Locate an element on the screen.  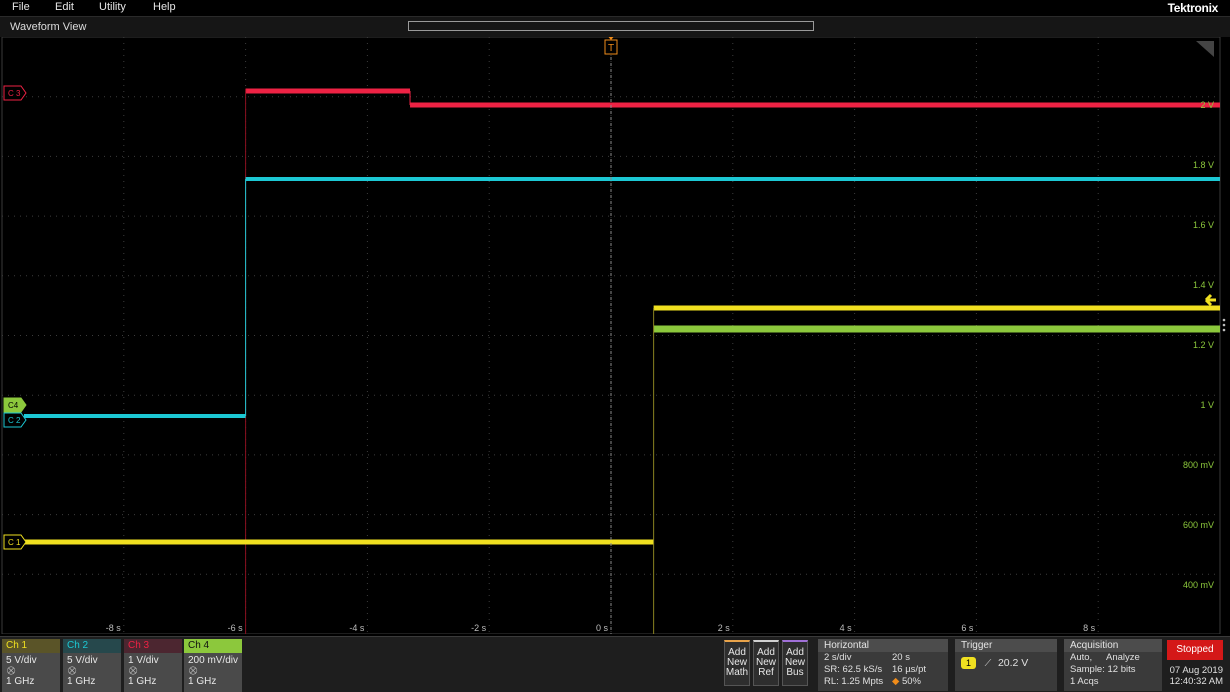
ch4-vdiv: 200 mV/div is located at coordinates (213, 660).